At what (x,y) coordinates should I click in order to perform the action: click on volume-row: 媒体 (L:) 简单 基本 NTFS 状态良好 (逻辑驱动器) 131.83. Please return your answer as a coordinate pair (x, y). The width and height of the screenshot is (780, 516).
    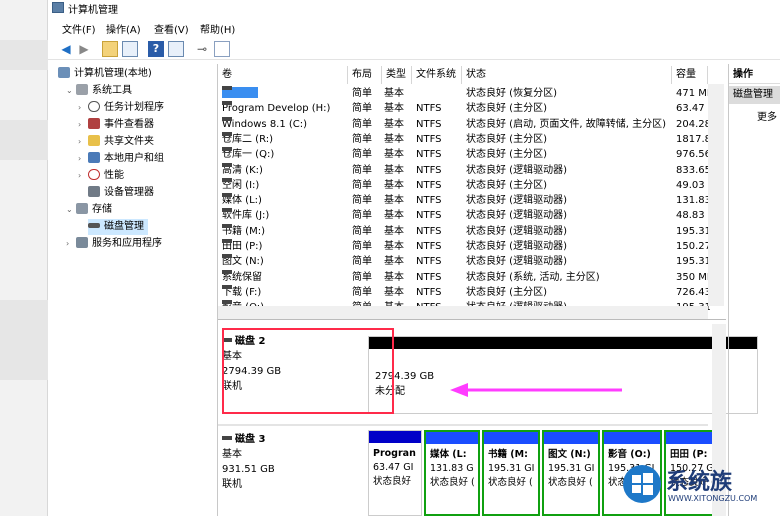
    Looking at the image, I should click on (464, 200).